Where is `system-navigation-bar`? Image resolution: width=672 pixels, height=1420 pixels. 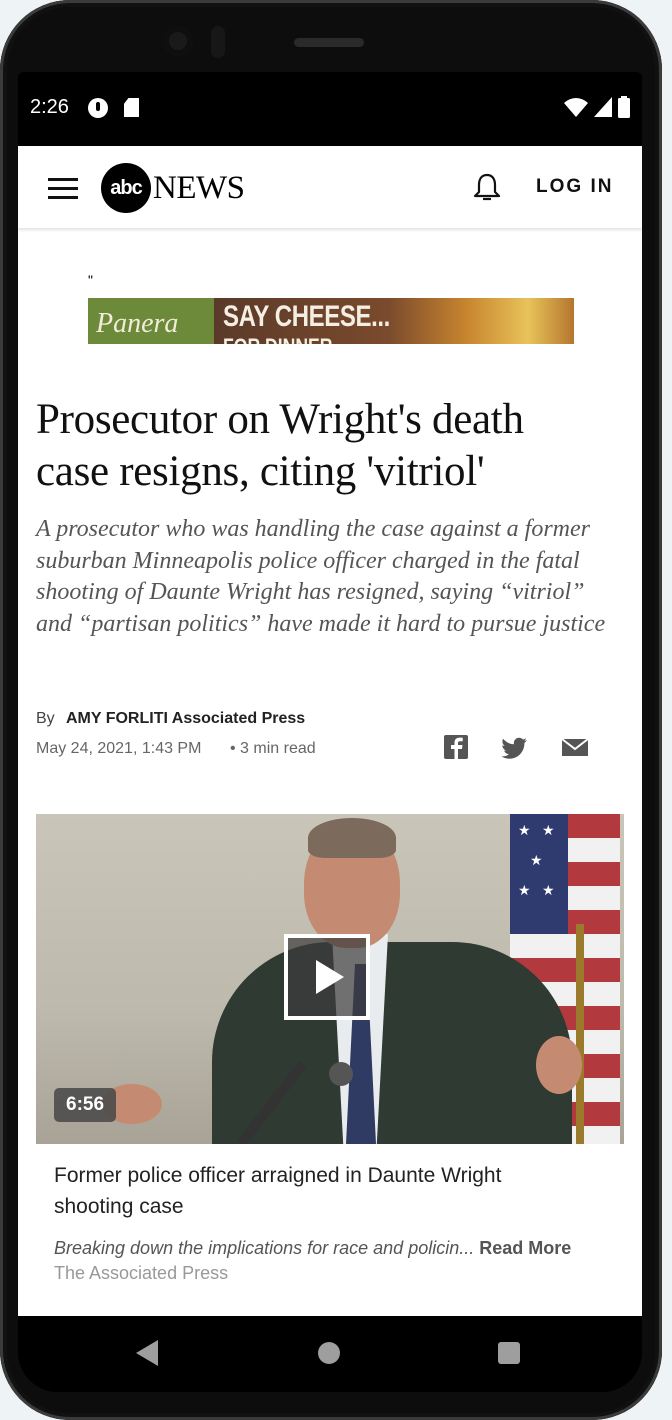 system-navigation-bar is located at coordinates (330, 1354).